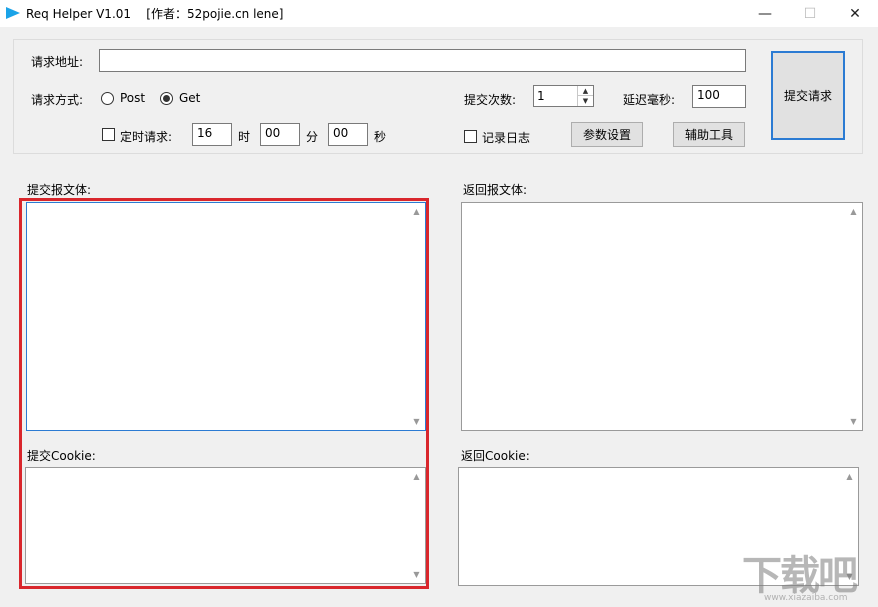 This screenshot has width=878, height=607. Describe the element at coordinates (649, 100) in the screenshot. I see `delay-label: 延迟毫秒:` at that location.